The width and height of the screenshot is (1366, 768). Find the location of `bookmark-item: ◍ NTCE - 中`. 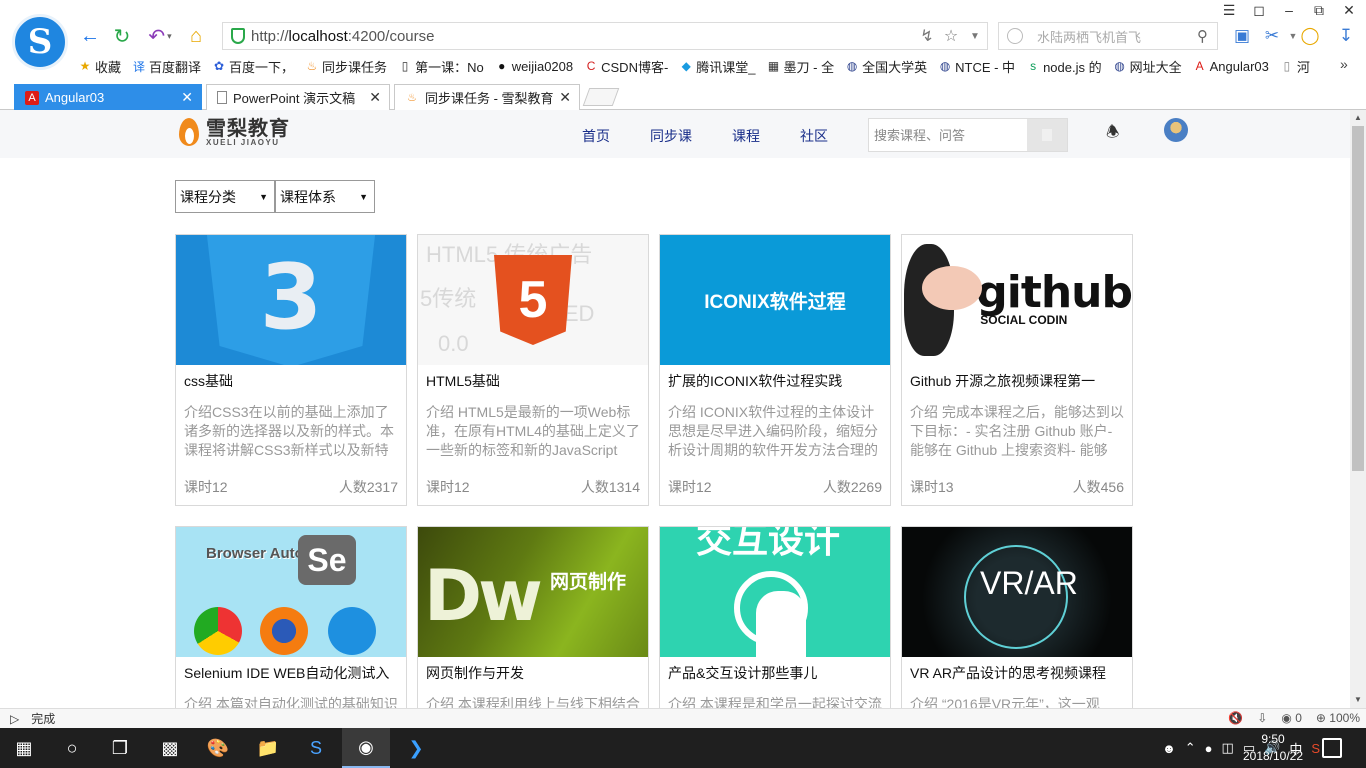

bookmark-item: ◍ NTCE - 中 is located at coordinates (976, 66).